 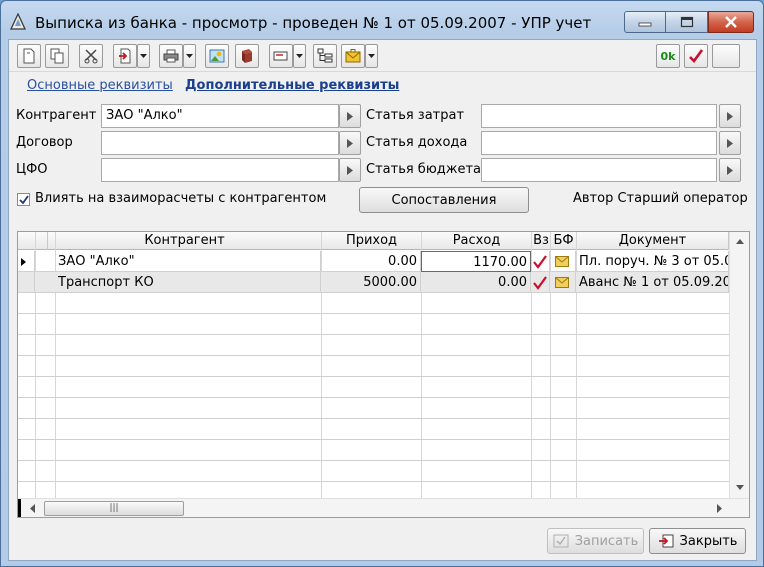 I want to click on minimize-button, so click(x=645, y=22).